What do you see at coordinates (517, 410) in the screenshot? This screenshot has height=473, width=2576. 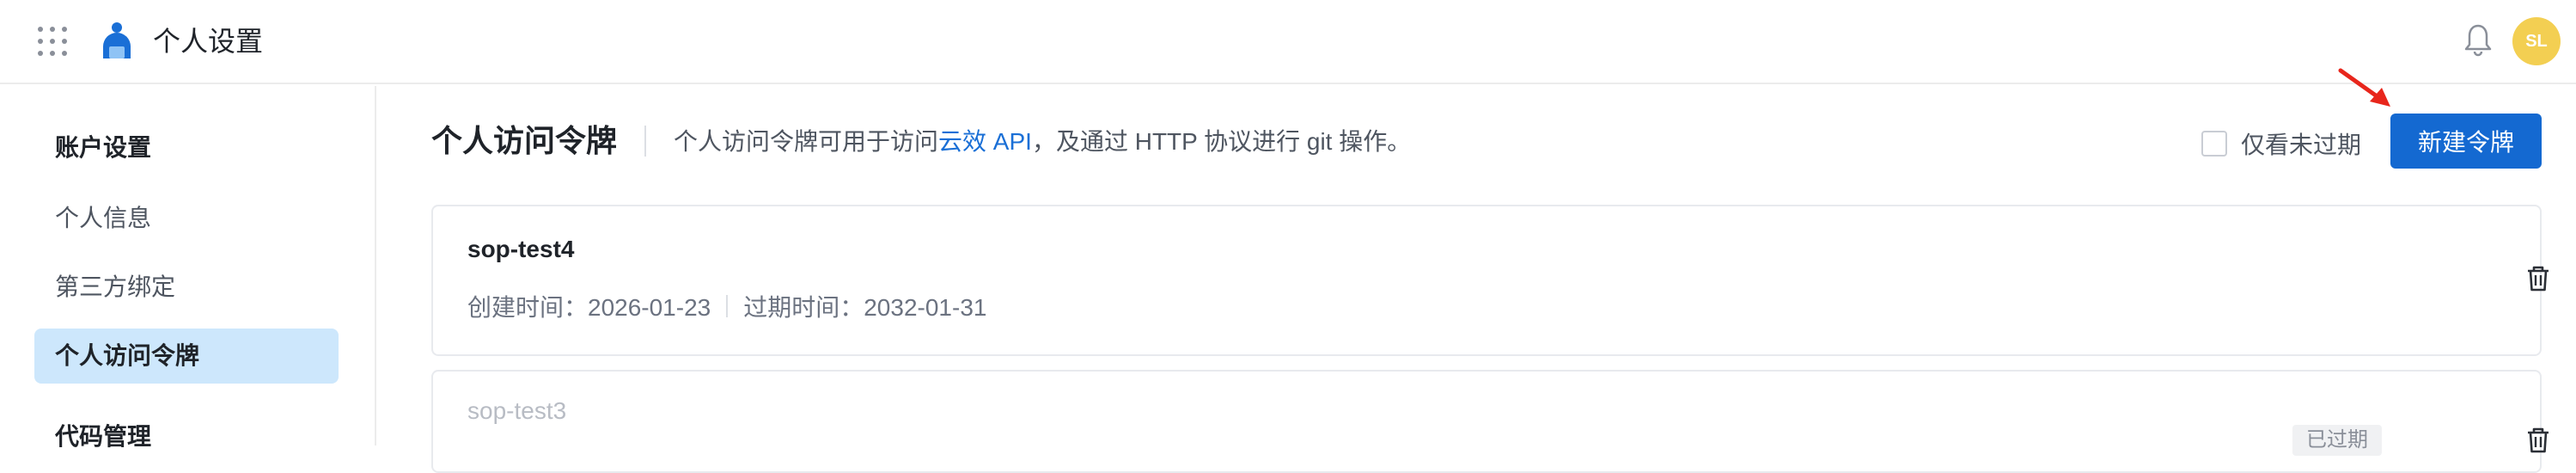 I see `token-name: sop-test3` at bounding box center [517, 410].